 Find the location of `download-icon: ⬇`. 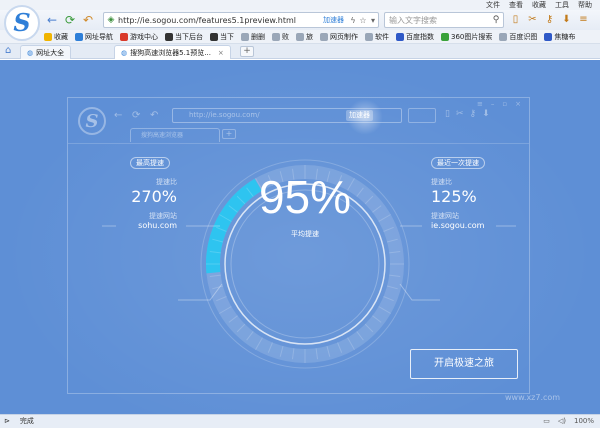

download-icon: ⬇ is located at coordinates (566, 20).